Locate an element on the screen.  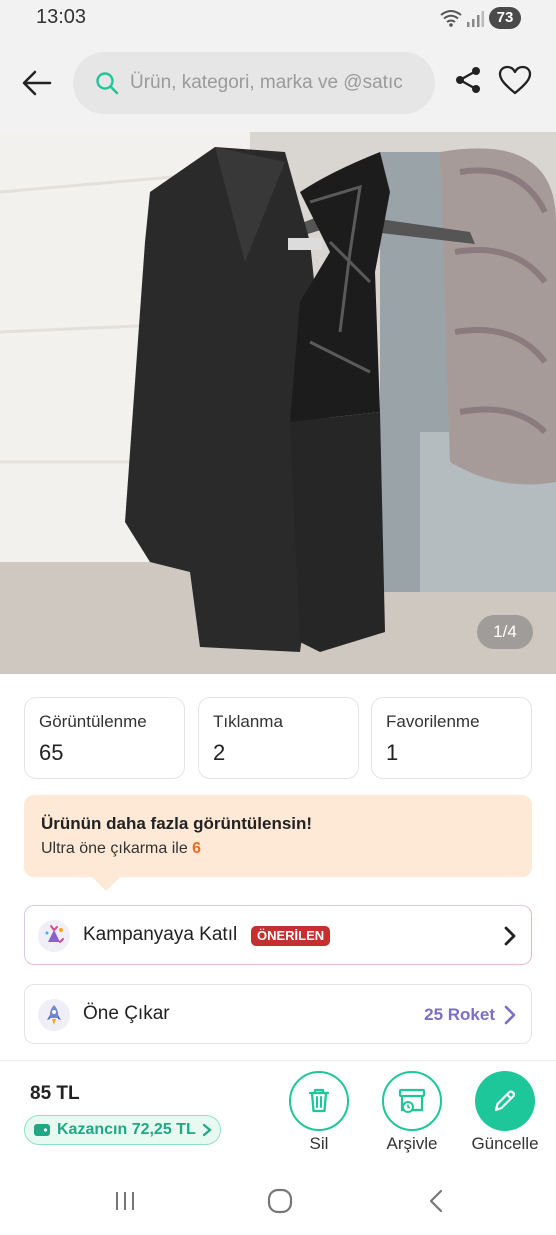
system-nav-bar is located at coordinates (278, 1203).